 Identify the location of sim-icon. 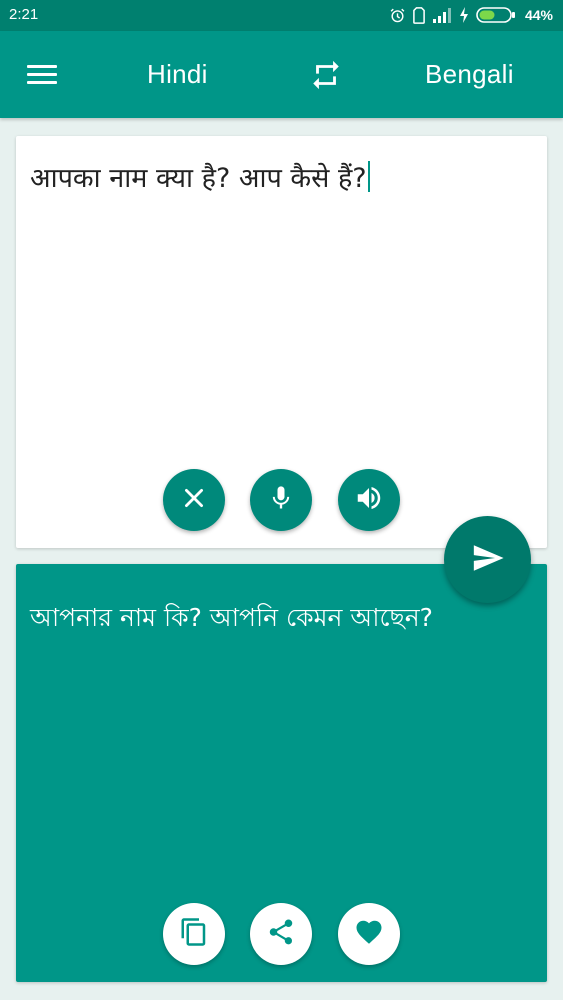
(419, 15).